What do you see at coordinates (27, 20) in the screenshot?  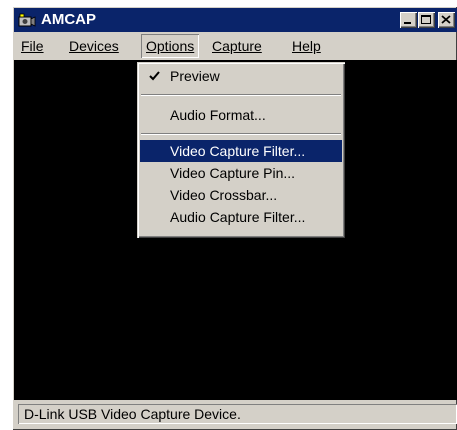 I see `camera-icon` at bounding box center [27, 20].